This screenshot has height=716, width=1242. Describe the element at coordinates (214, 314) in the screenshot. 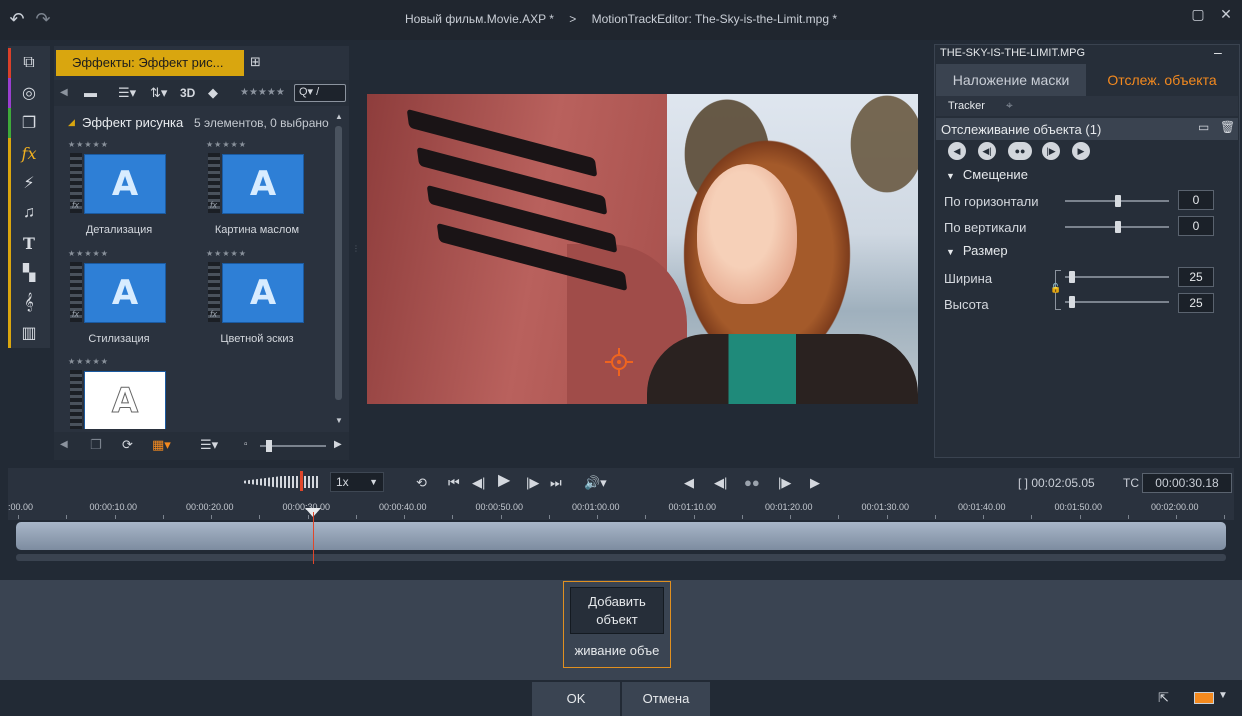

I see `fx-badge-icon: fx` at that location.